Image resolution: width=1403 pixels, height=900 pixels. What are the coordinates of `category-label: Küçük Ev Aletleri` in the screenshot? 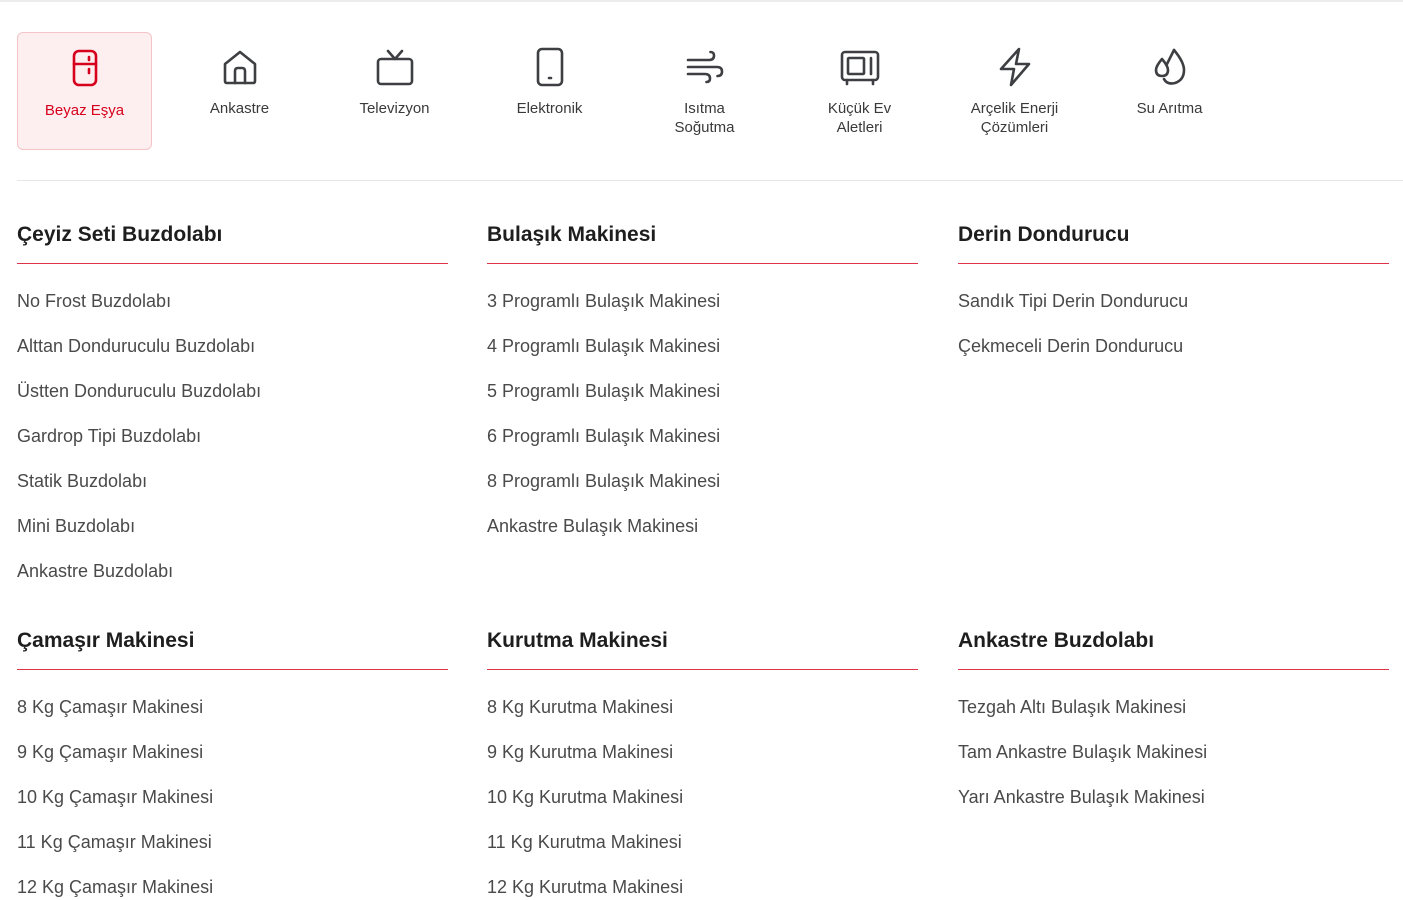 It's located at (859, 118).